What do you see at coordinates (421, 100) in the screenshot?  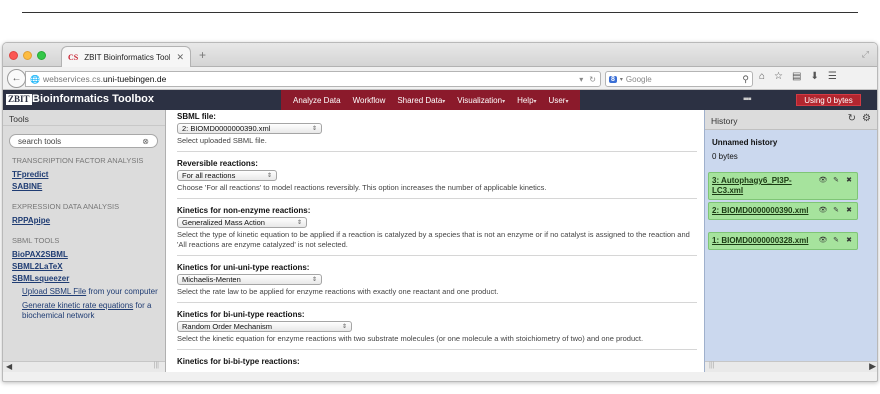 I see `menu-shared-data: Shared Data▾` at bounding box center [421, 100].